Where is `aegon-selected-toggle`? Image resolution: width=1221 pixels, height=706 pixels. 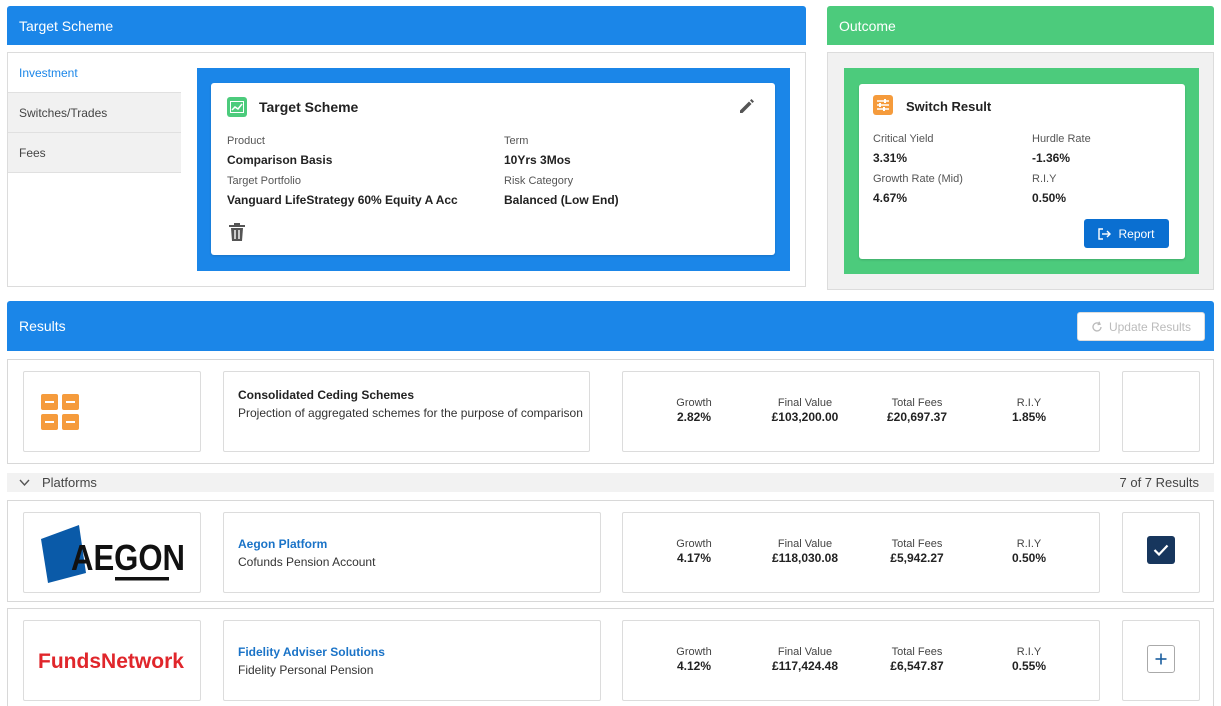 aegon-selected-toggle is located at coordinates (1161, 550).